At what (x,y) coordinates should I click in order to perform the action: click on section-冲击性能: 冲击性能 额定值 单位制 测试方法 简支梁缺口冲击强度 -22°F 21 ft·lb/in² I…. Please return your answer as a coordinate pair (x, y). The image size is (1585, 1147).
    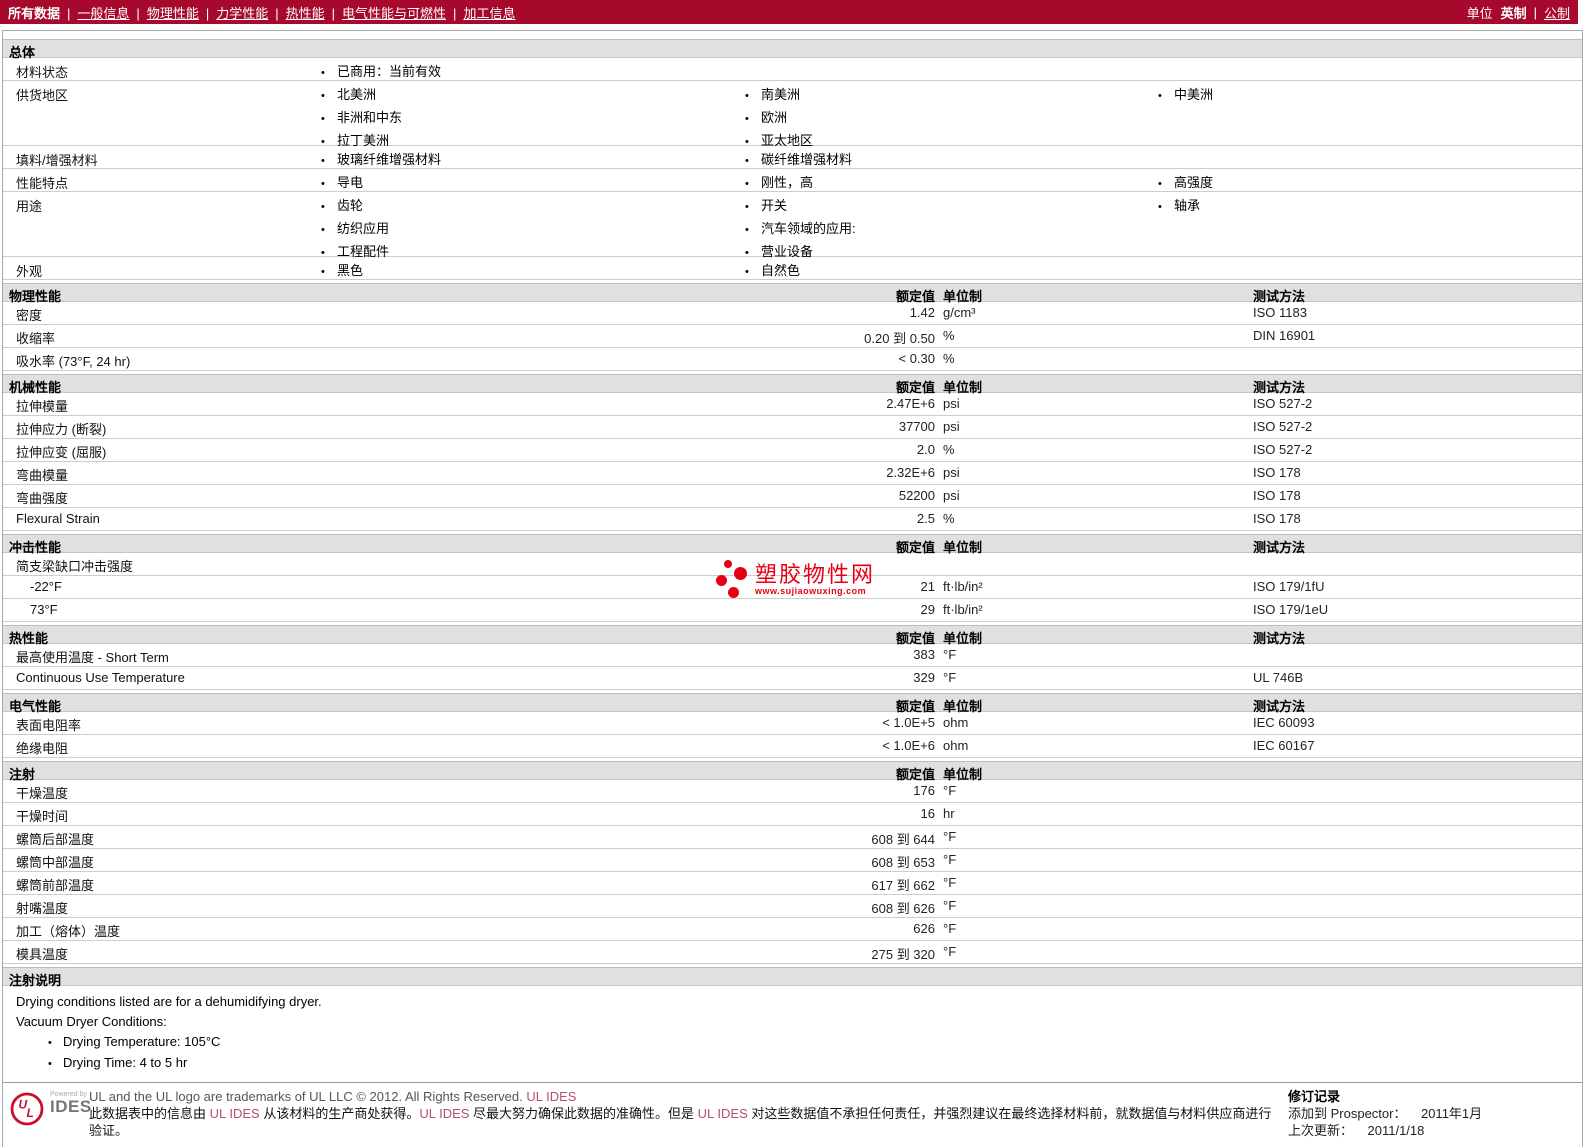
    Looking at the image, I should click on (792, 578).